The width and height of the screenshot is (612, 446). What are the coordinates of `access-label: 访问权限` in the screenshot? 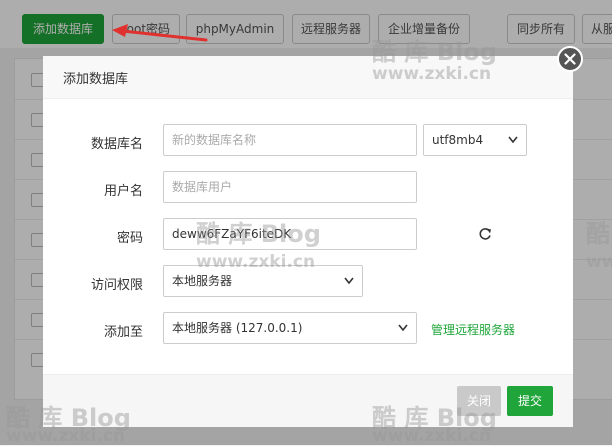 It's located at (116, 285).